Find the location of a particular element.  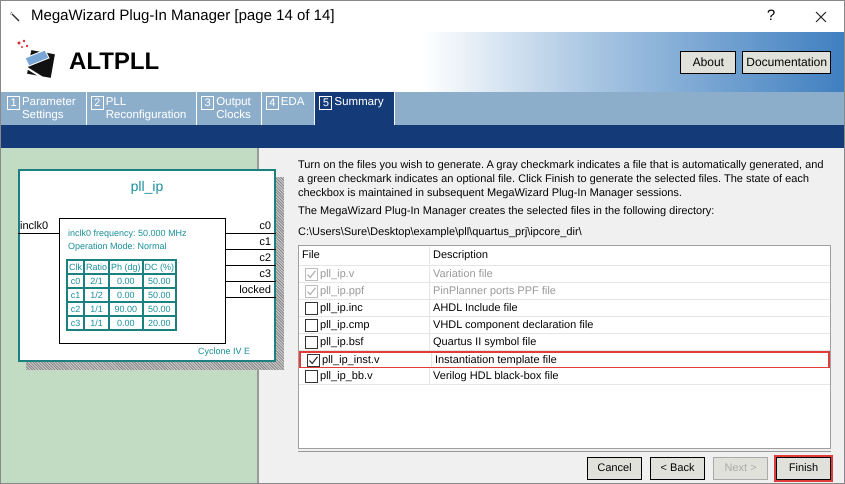

wizard-tab: 5 Summary is located at coordinates (355, 108).